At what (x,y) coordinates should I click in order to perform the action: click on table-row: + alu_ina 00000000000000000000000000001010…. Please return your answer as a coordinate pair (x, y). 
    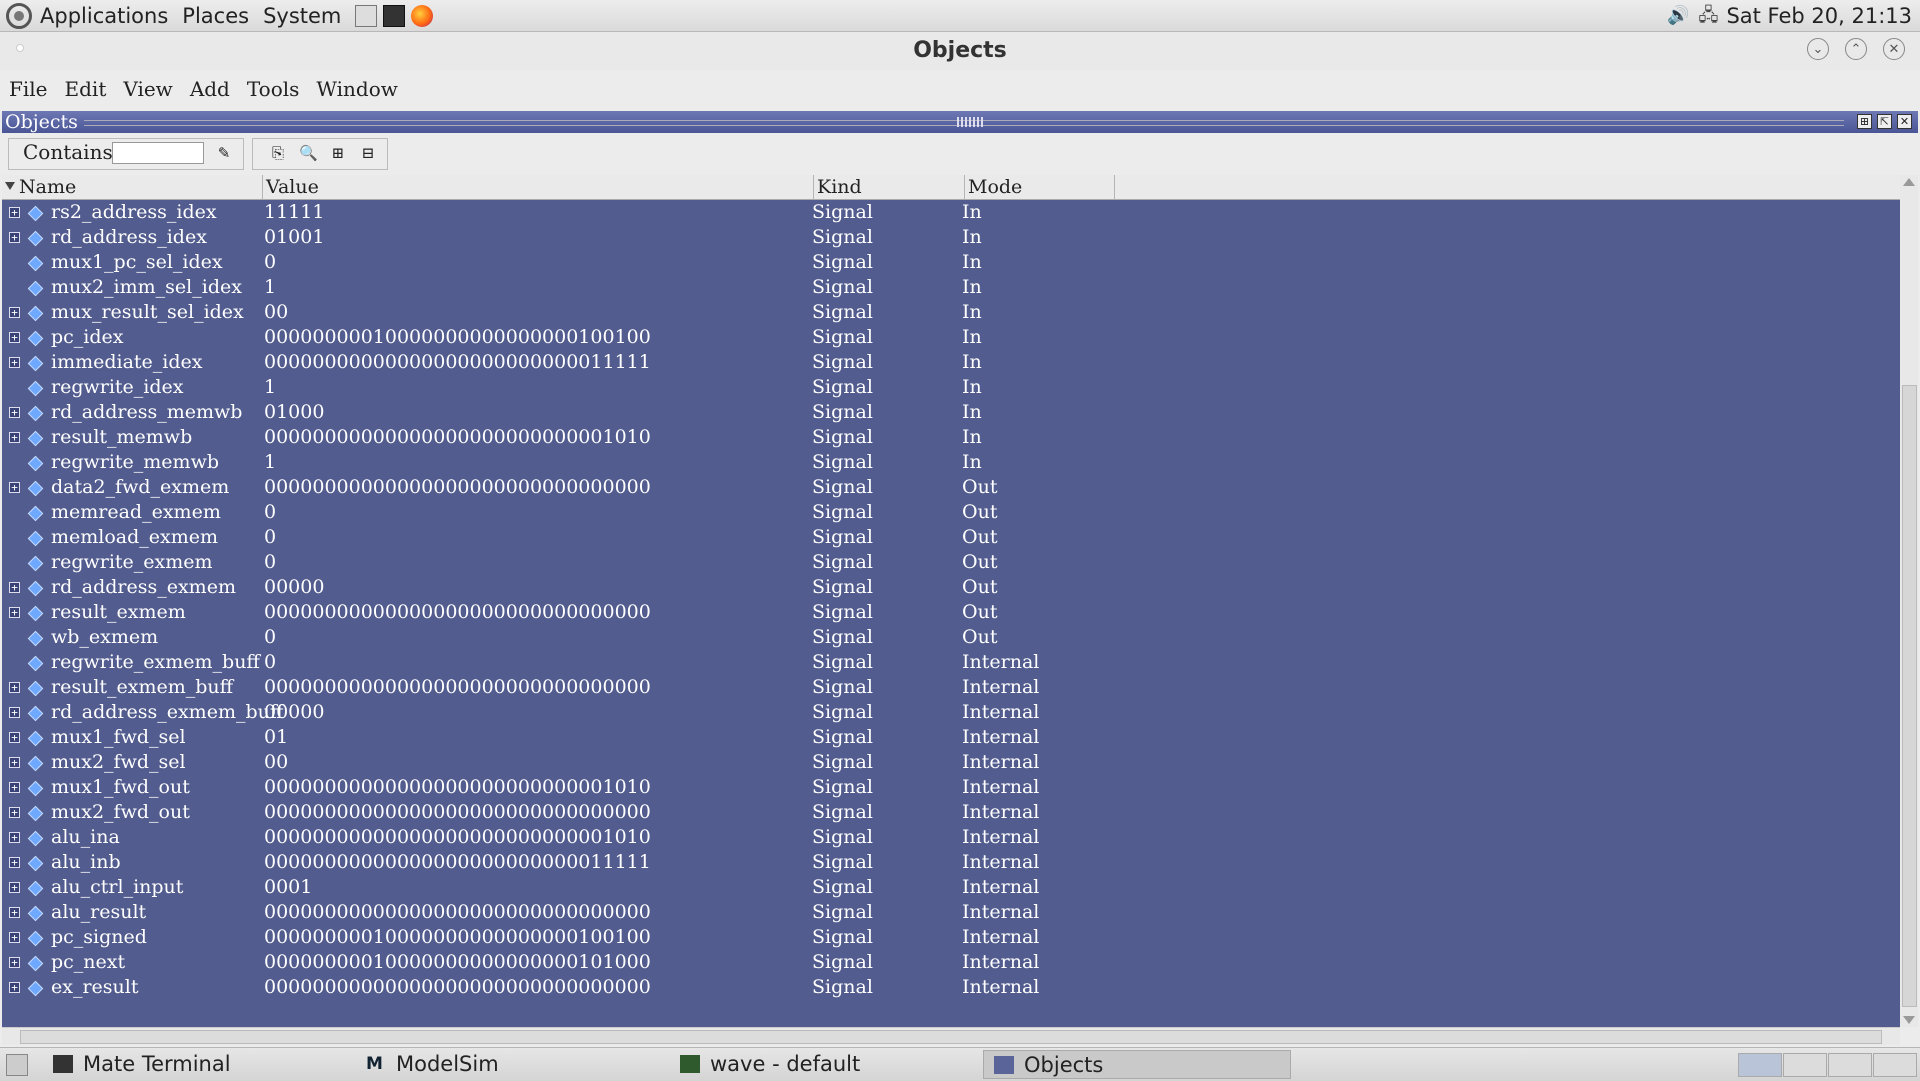
    Looking at the image, I should click on (951, 837).